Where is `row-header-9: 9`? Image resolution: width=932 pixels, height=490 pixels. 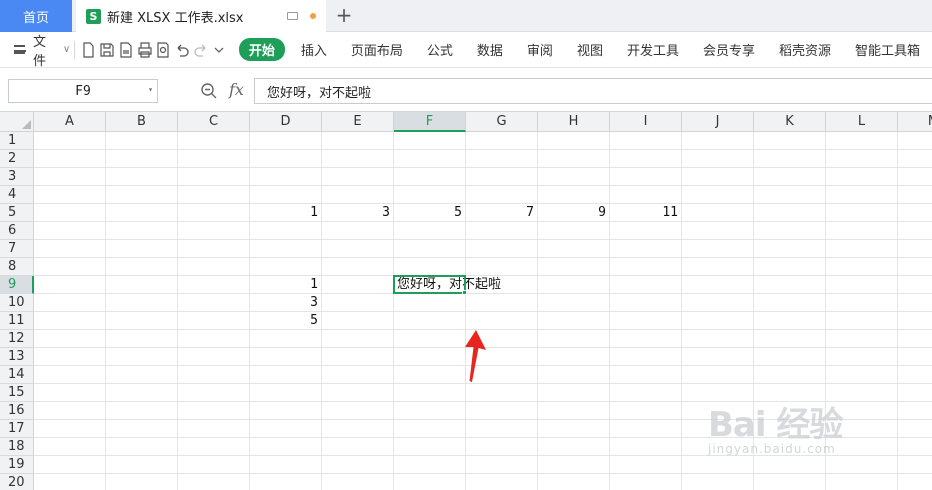
row-header-9: 9 is located at coordinates (17, 285).